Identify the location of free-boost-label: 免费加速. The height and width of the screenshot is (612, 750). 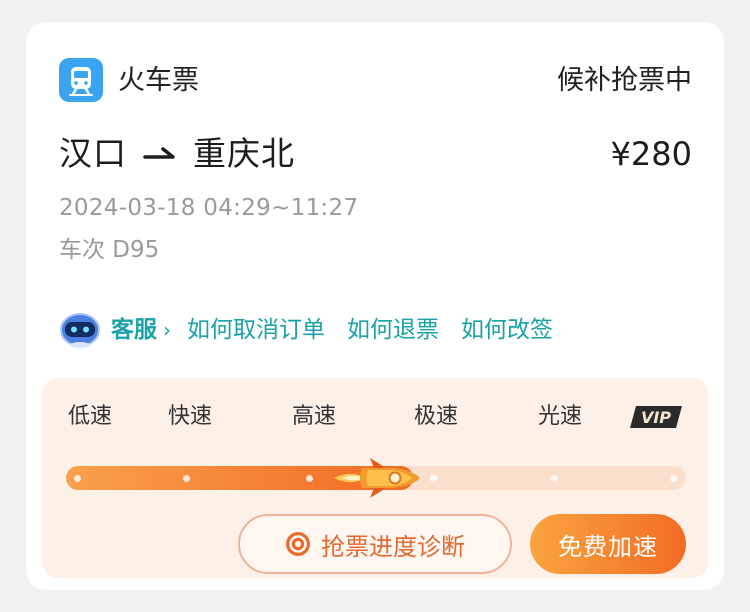
(608, 546).